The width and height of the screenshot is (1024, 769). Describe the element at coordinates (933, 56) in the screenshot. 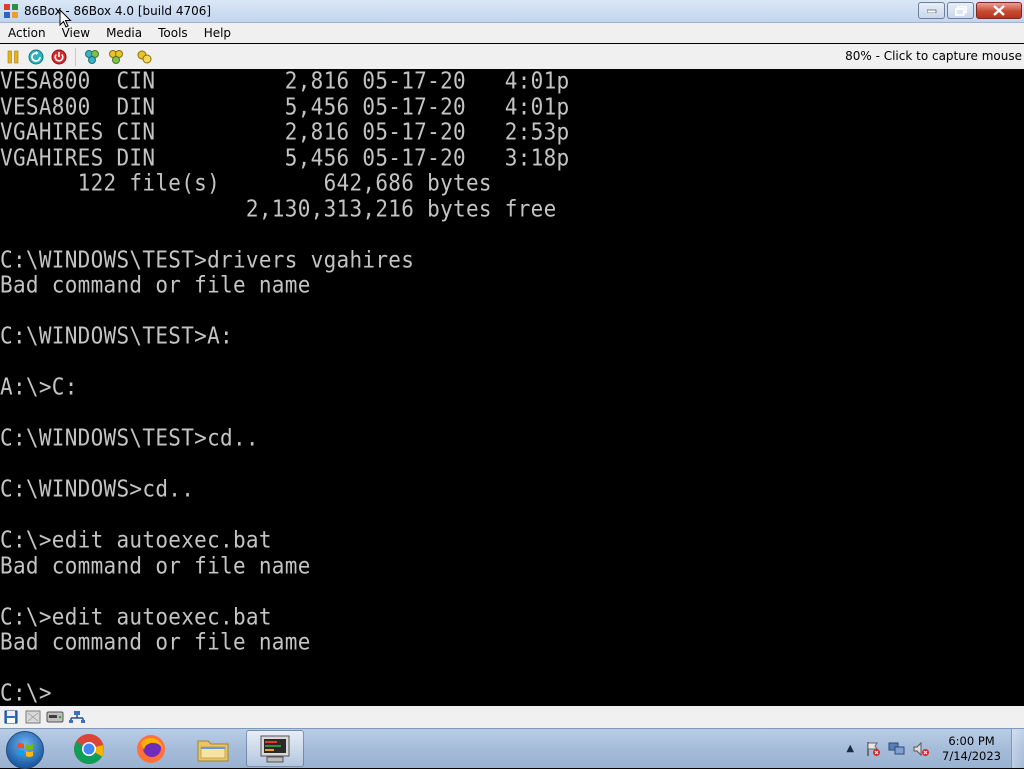

I see `mouse-capture-status: 80% - Click to capture mouse` at that location.